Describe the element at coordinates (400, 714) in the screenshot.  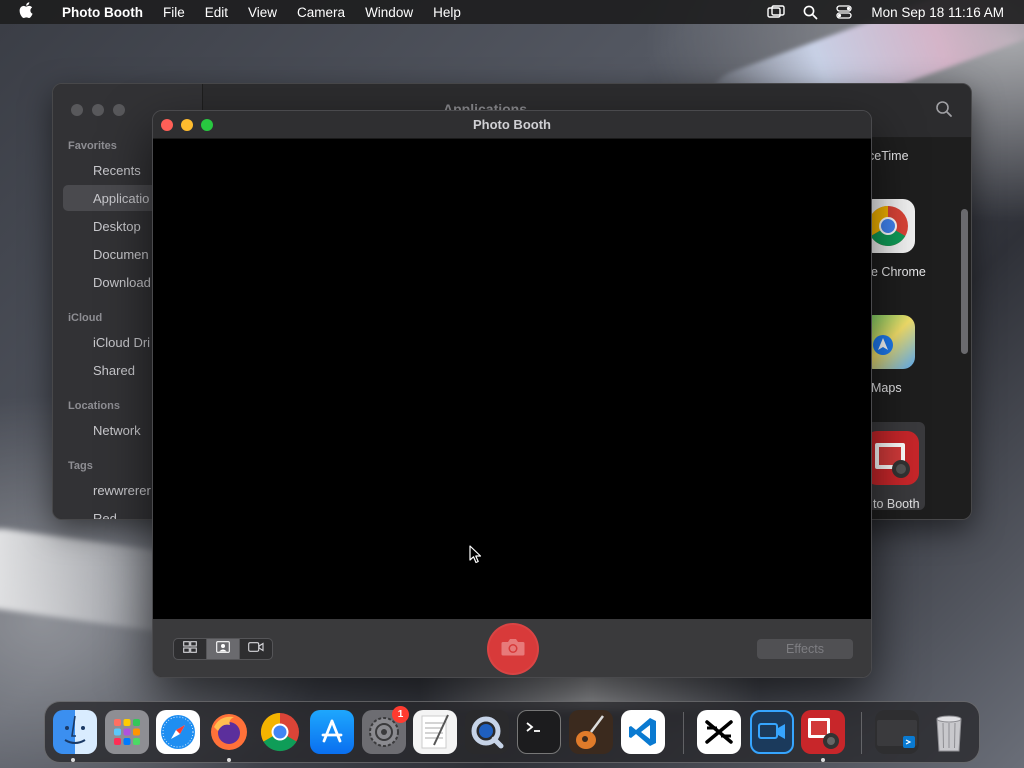
I see `settings-notification-badge: 1` at that location.